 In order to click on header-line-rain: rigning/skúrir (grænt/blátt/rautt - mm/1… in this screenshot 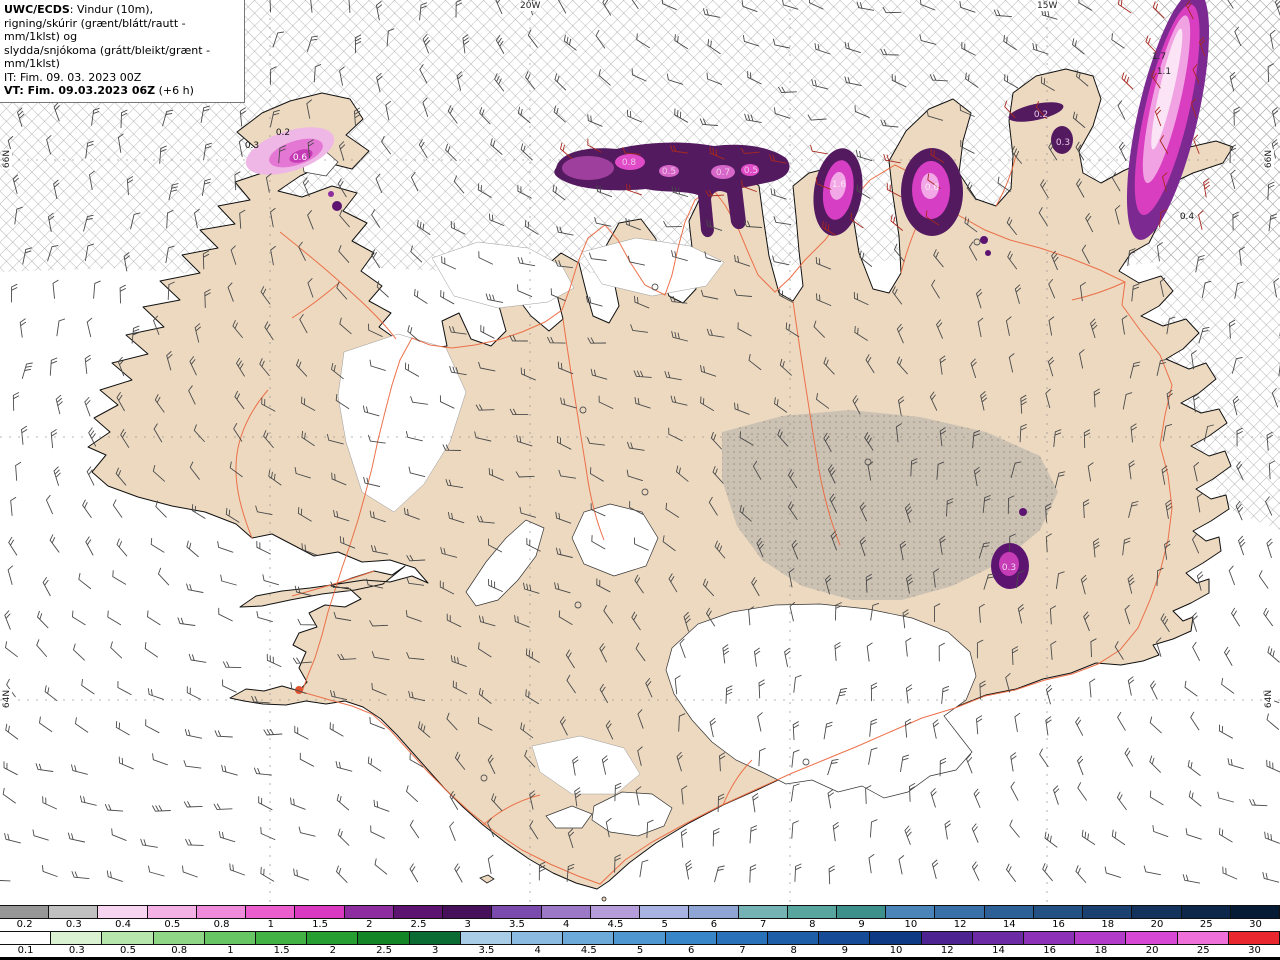, I will do `click(95, 30)`.